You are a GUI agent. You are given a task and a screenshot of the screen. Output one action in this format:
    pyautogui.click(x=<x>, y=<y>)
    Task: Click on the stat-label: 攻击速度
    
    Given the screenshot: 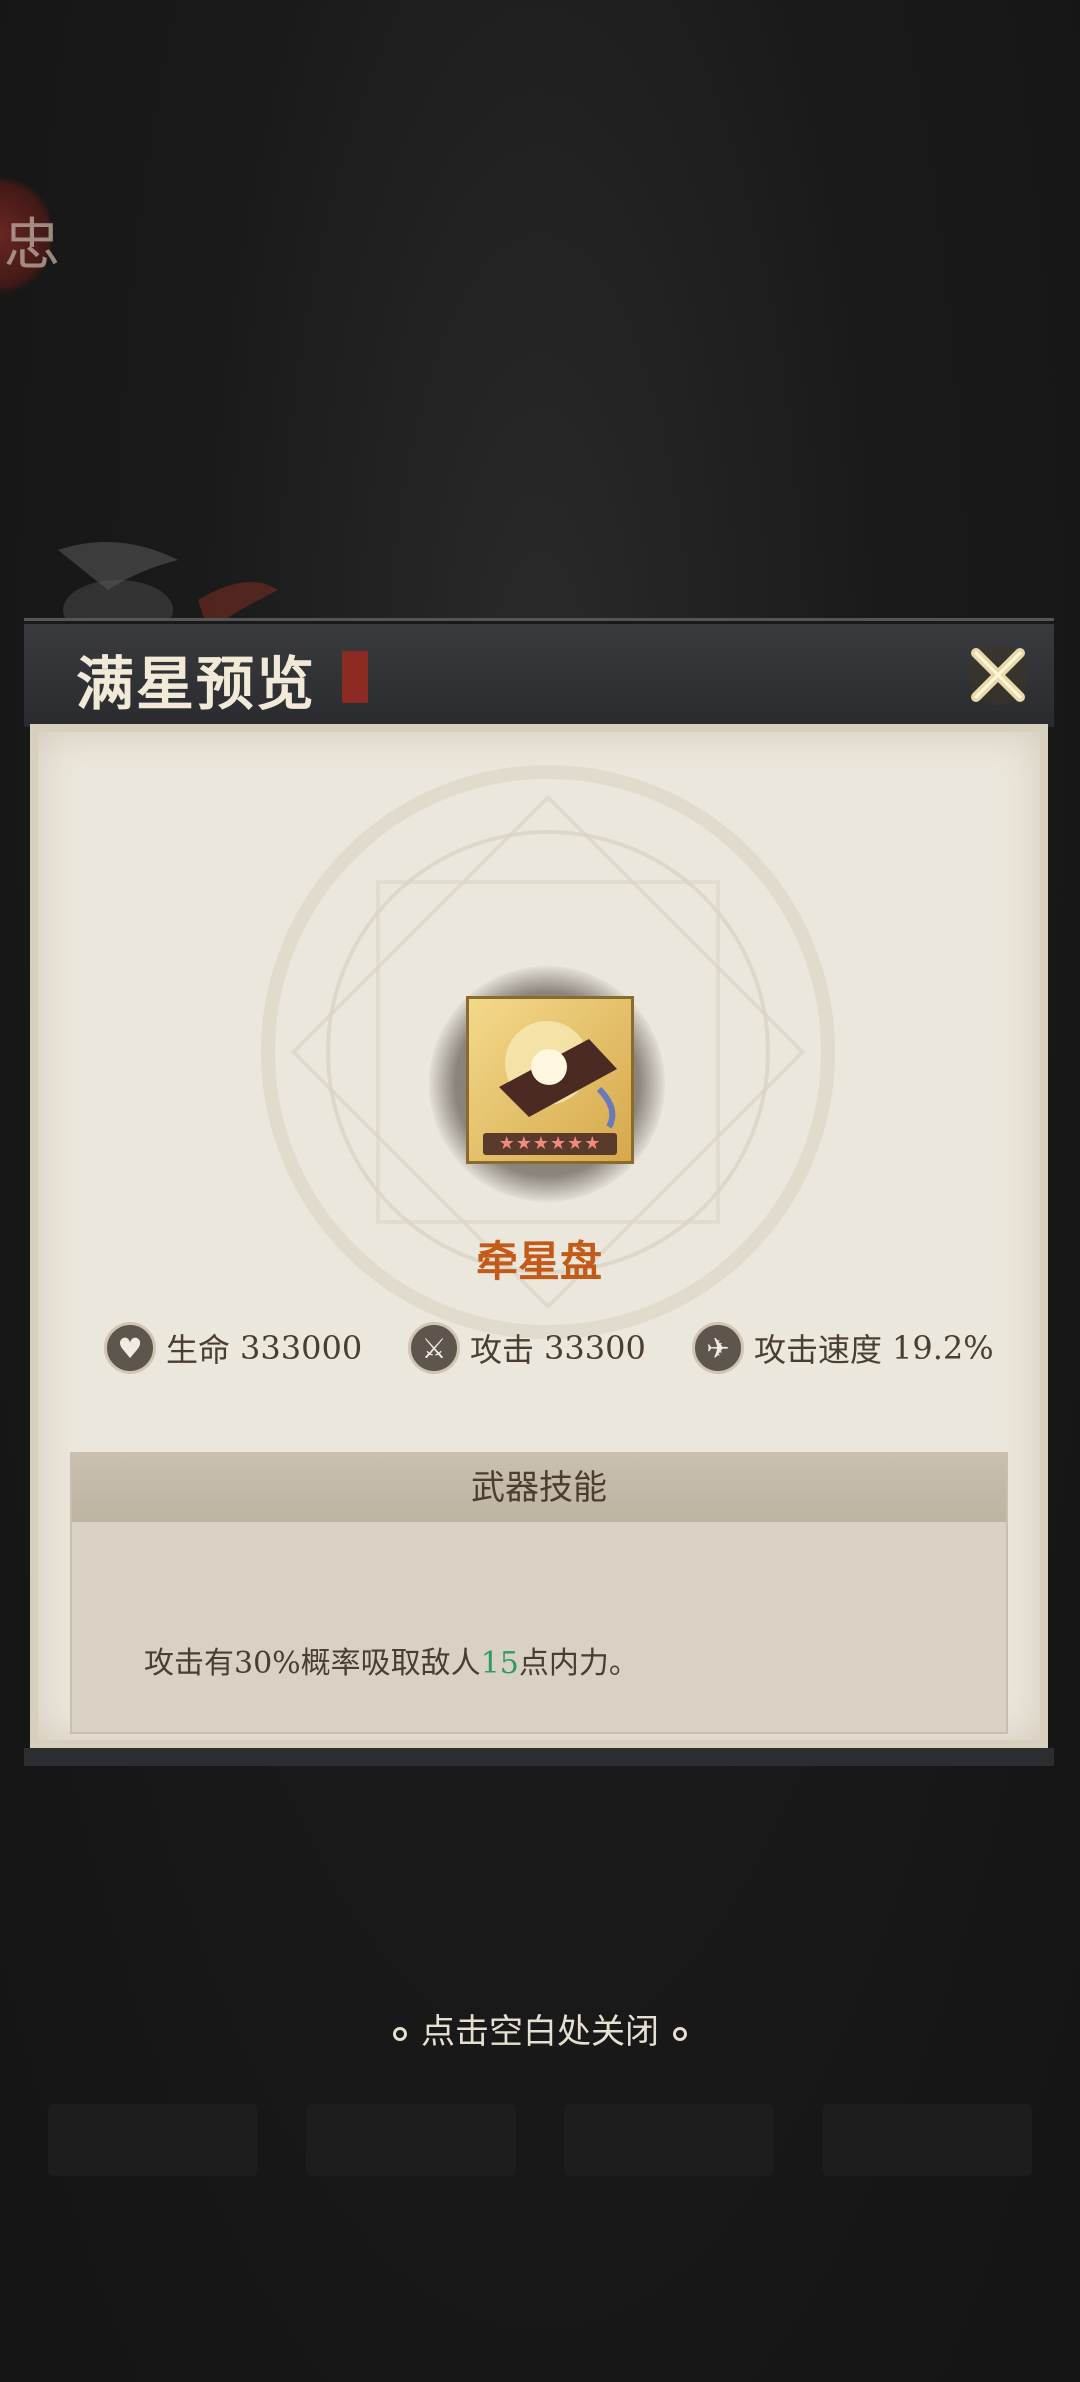 What is the action you would take?
    pyautogui.click(x=818, y=1350)
    